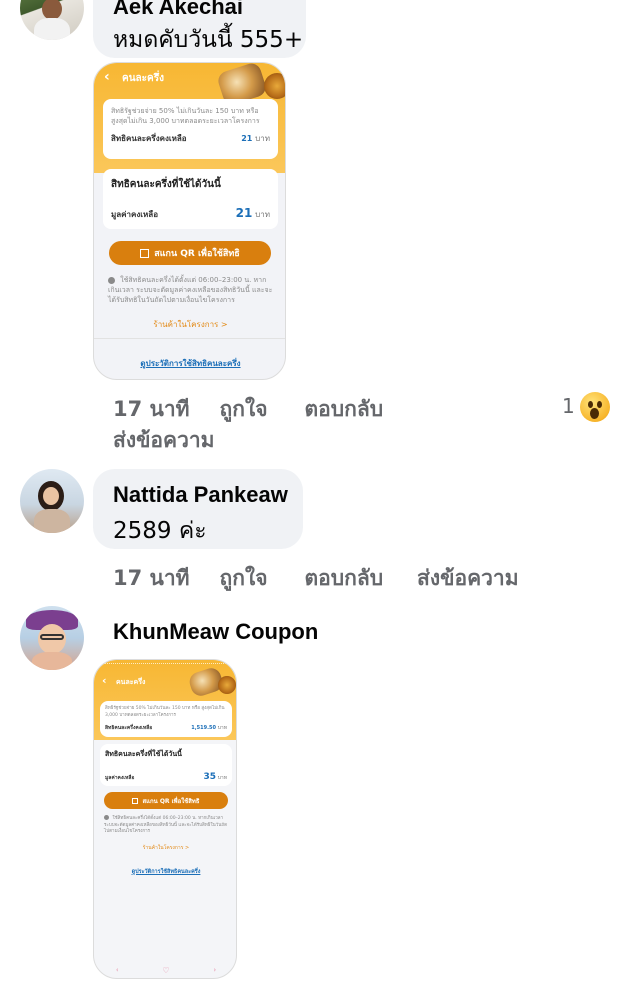  I want to click on status-bar, so click(166, 665).